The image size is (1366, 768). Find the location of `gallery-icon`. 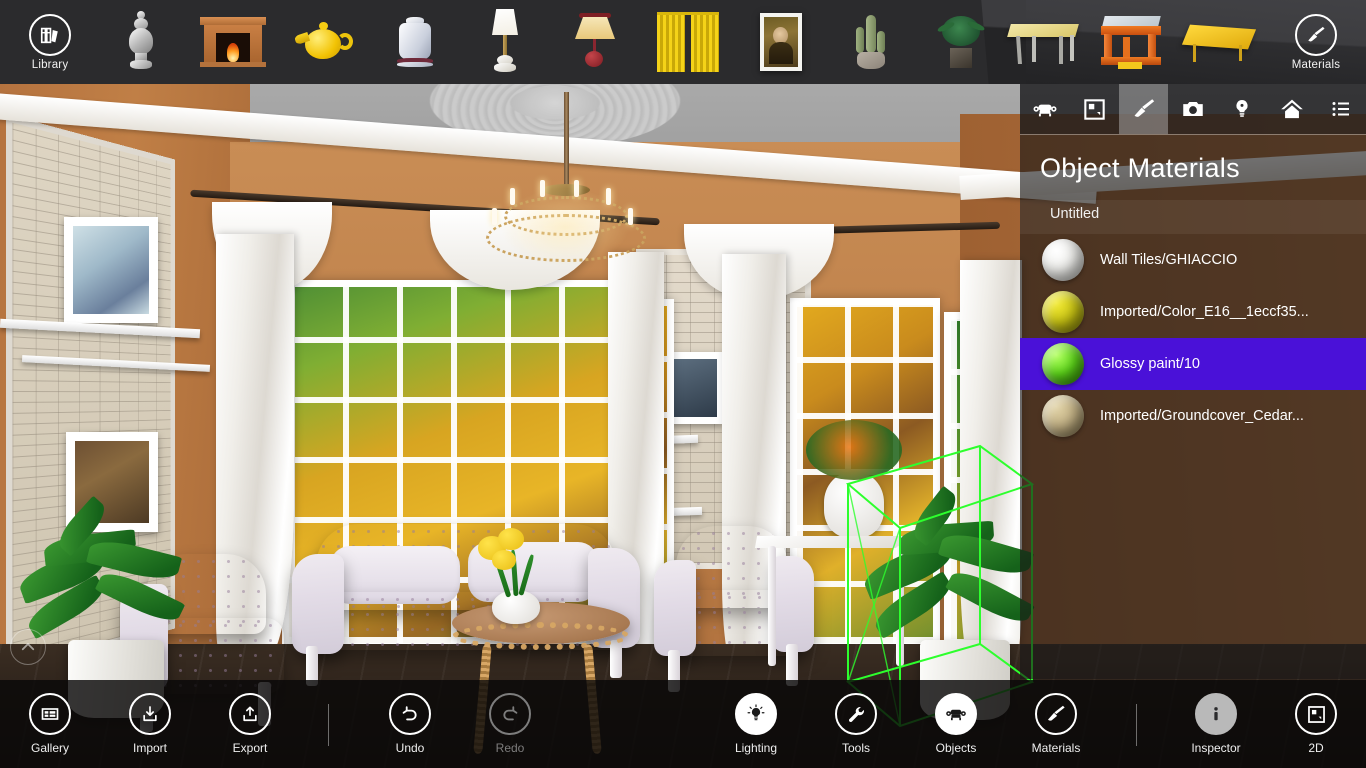

gallery-icon is located at coordinates (50, 714).